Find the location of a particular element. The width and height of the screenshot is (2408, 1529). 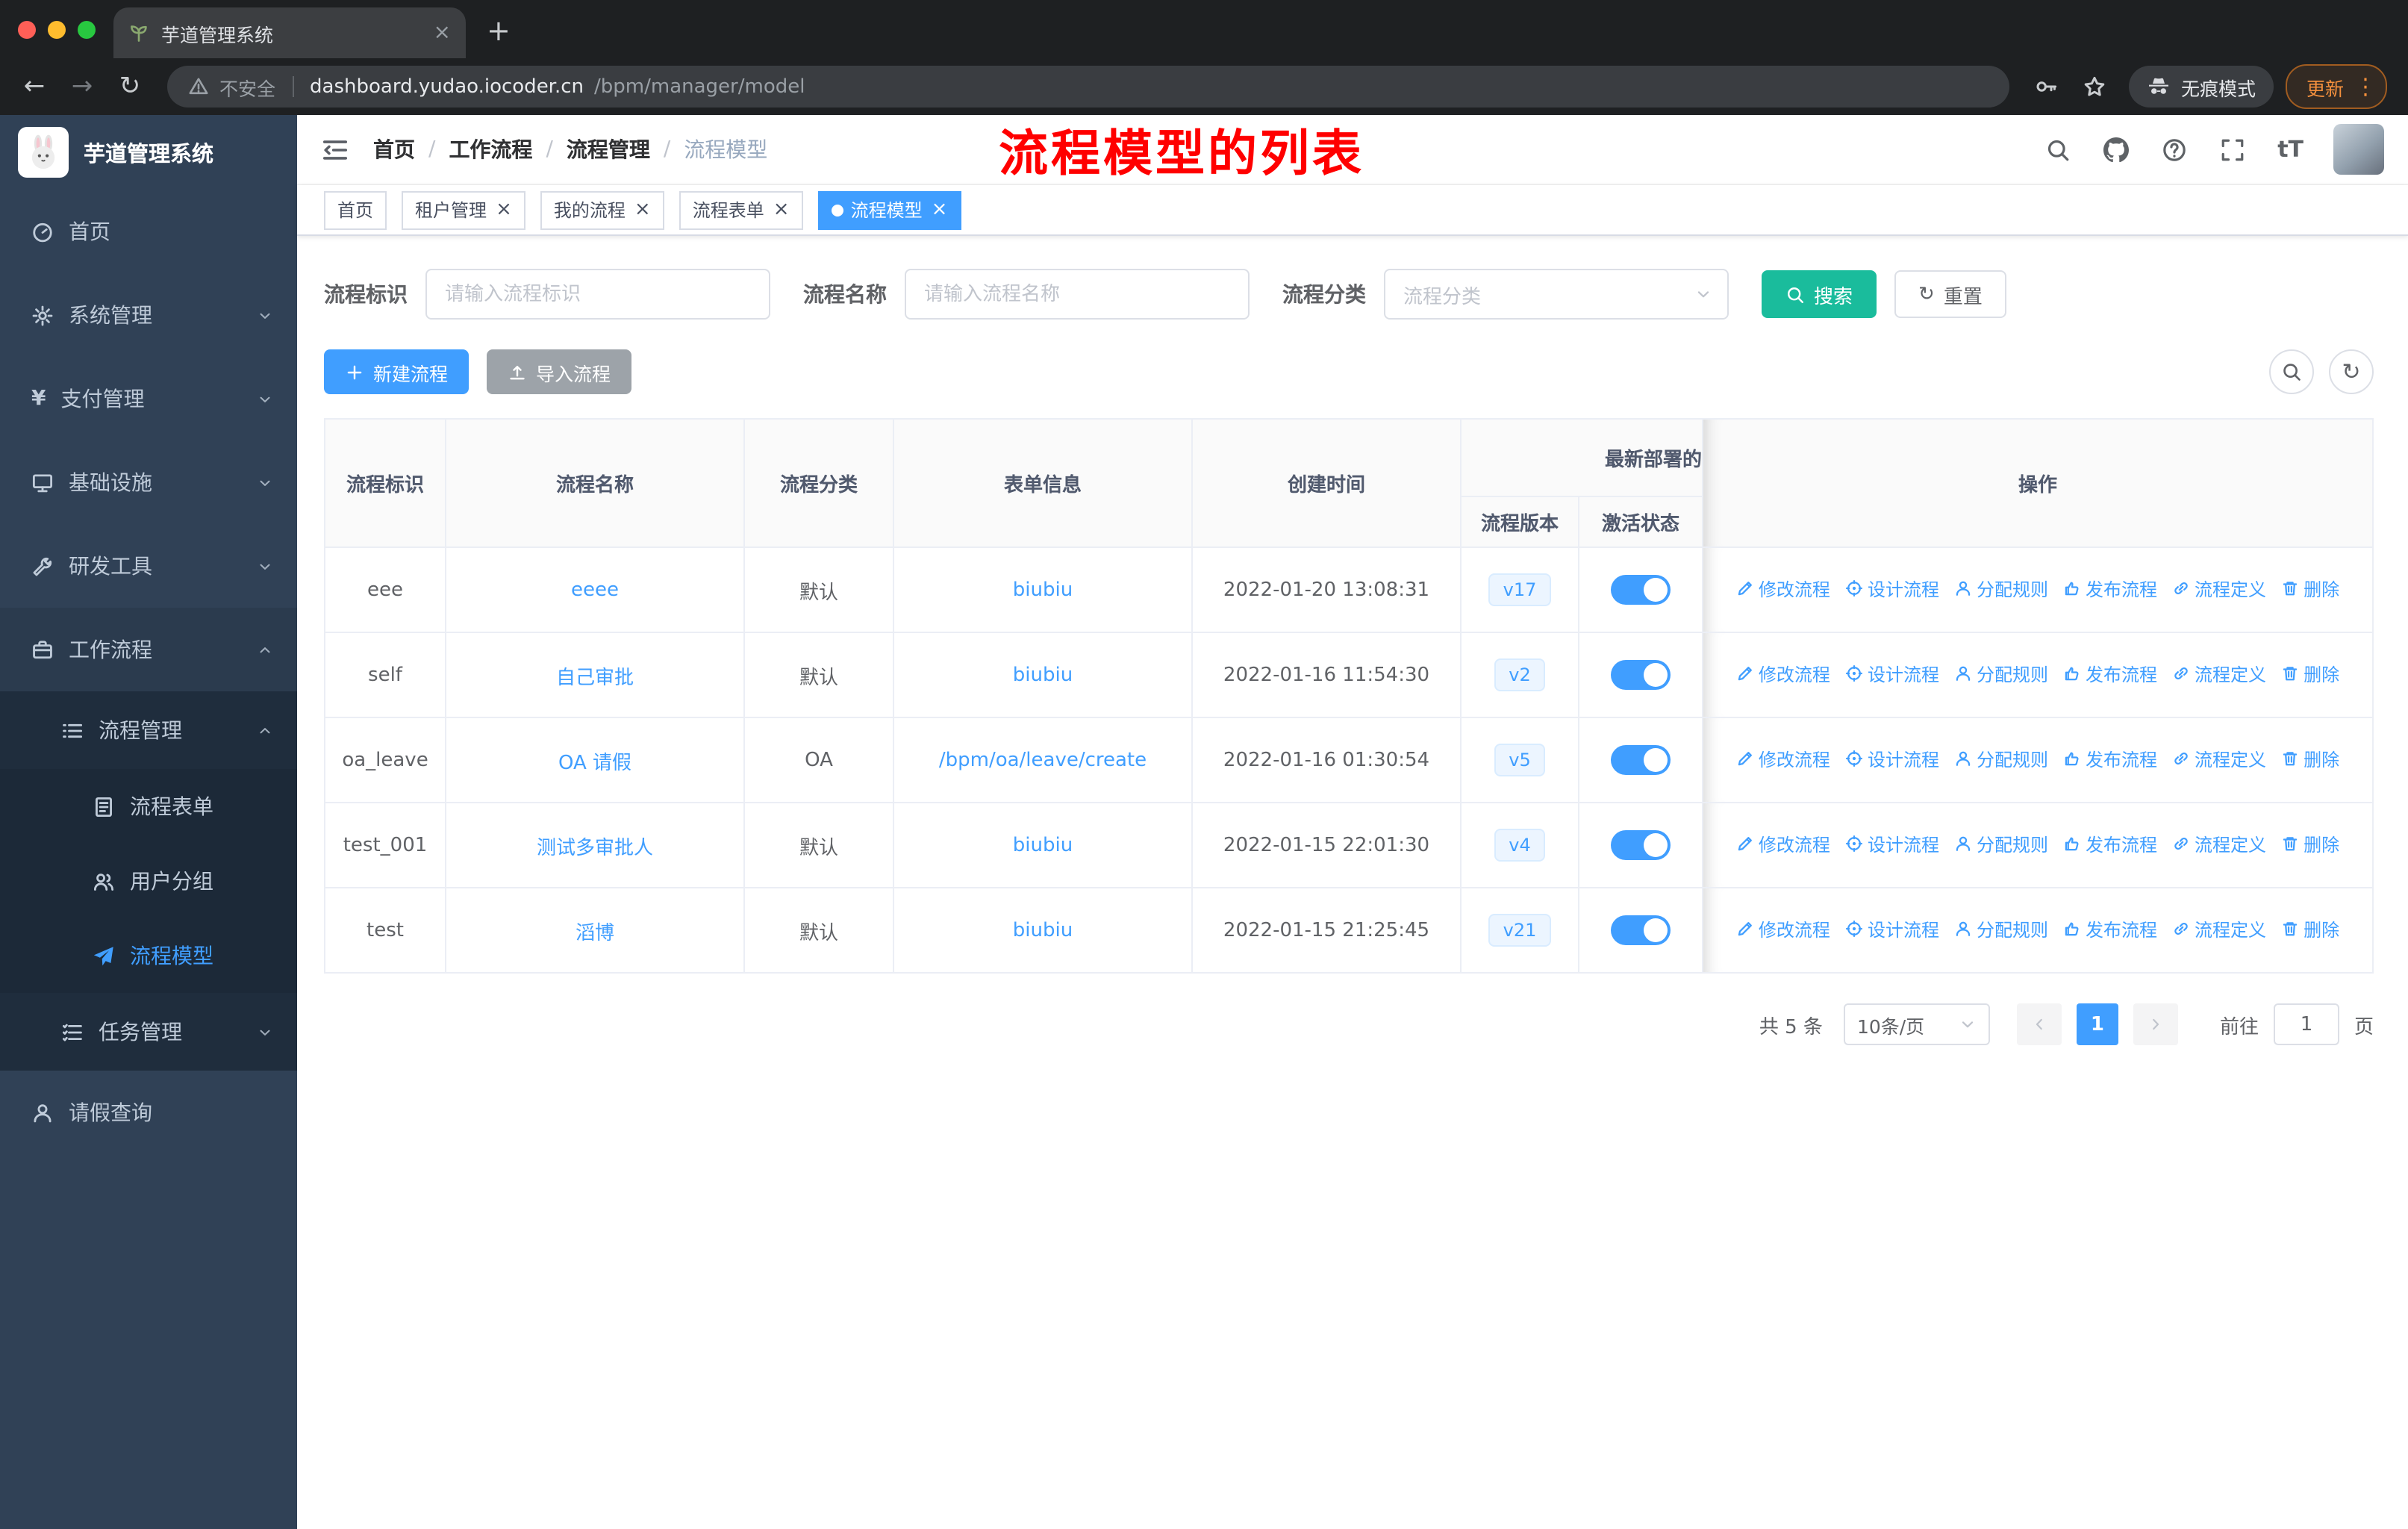

back-button: ← is located at coordinates (34, 86).